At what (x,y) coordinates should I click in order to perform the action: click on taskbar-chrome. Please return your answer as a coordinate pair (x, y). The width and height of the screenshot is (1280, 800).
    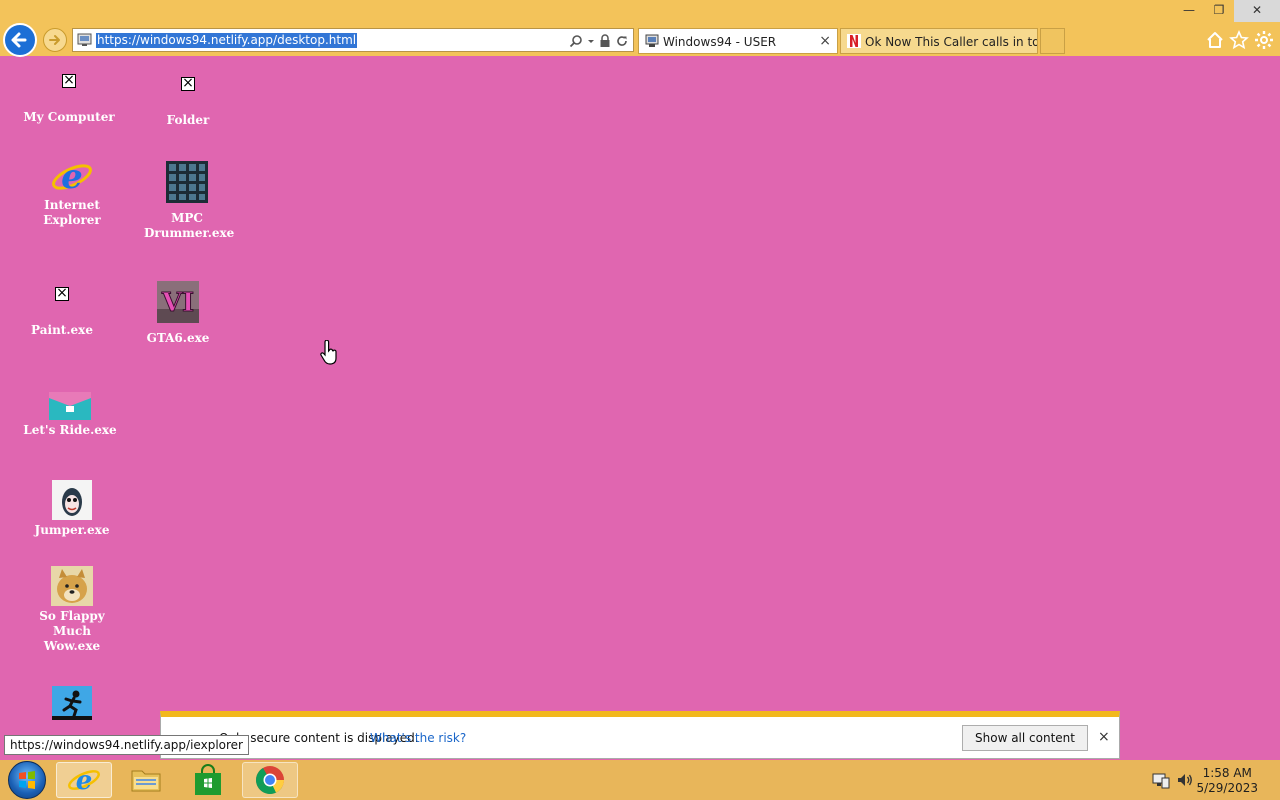
    Looking at the image, I should click on (270, 780).